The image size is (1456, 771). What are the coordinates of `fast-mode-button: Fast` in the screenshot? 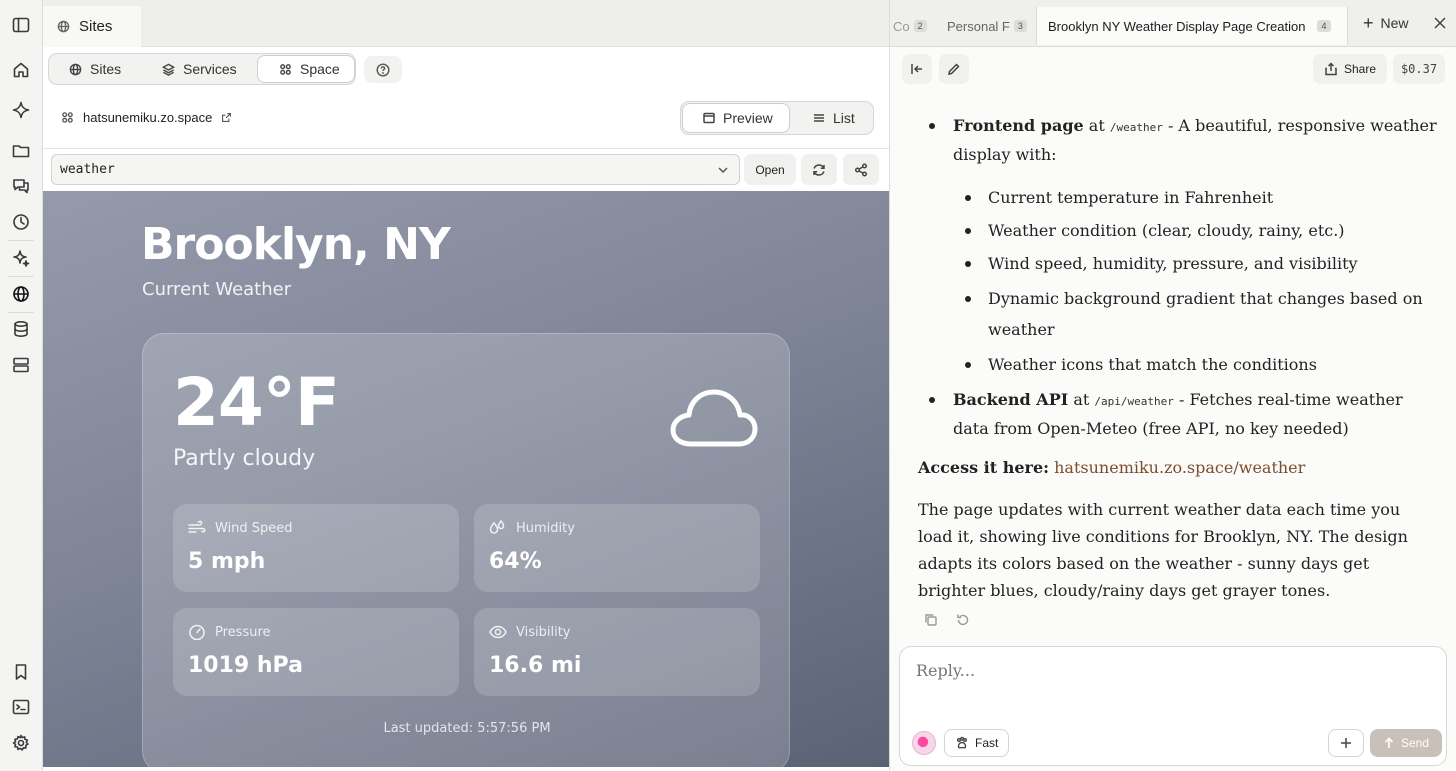 It's located at (977, 743).